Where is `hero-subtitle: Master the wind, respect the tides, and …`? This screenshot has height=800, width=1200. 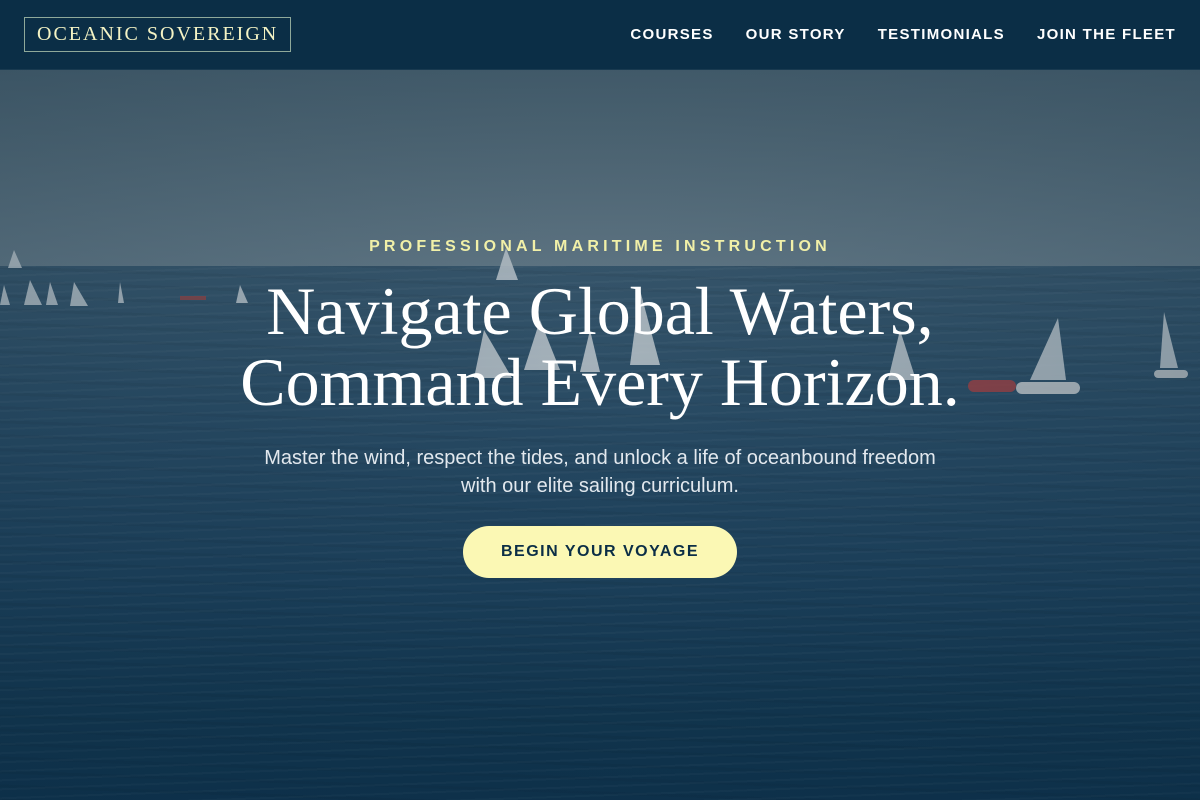 hero-subtitle: Master the wind, respect the tides, and … is located at coordinates (600, 472).